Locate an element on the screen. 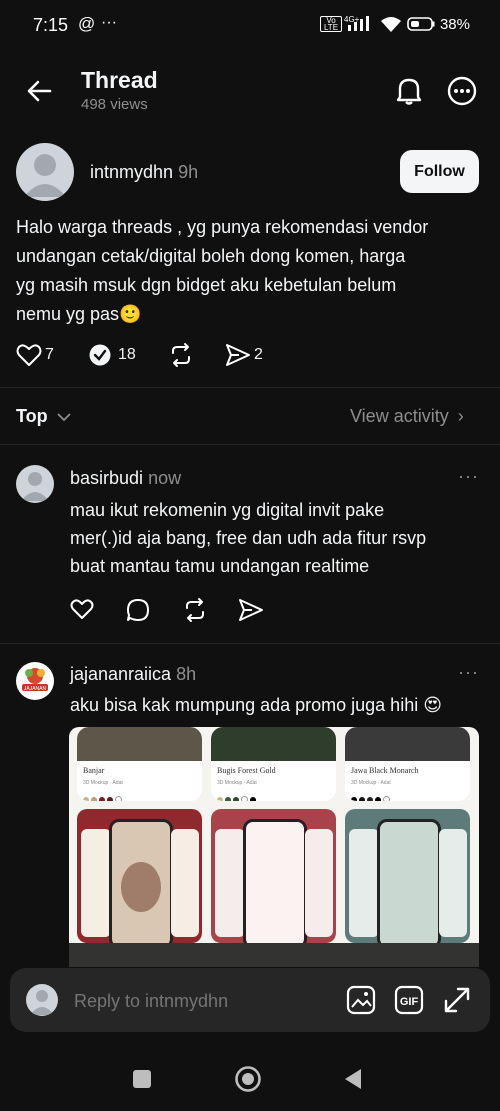 The image size is (500, 1111). page-title: Thread is located at coordinates (119, 80).